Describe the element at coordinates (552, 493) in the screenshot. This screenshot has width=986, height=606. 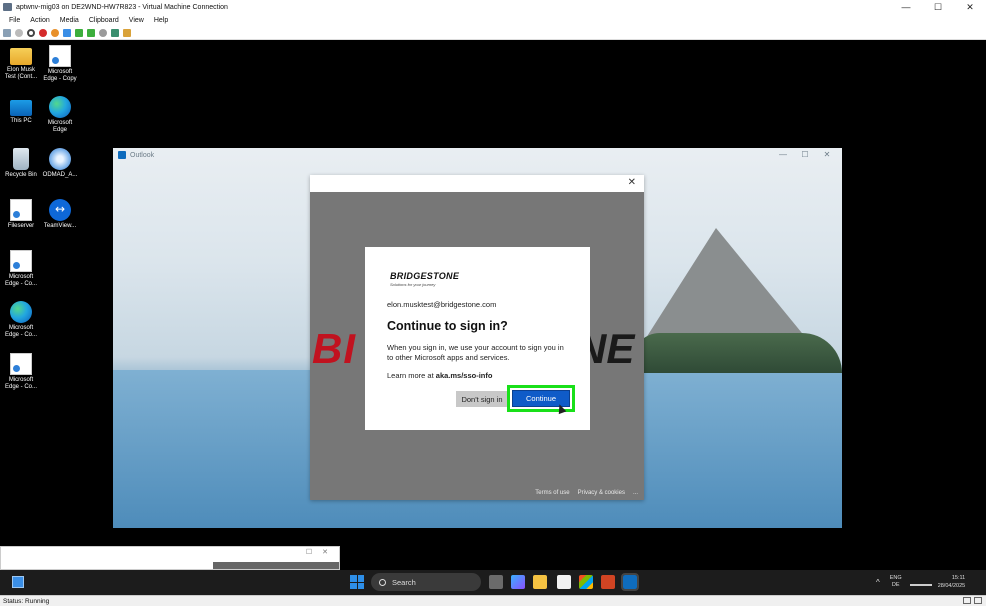
I see `terms-link: Terms of use` at that location.